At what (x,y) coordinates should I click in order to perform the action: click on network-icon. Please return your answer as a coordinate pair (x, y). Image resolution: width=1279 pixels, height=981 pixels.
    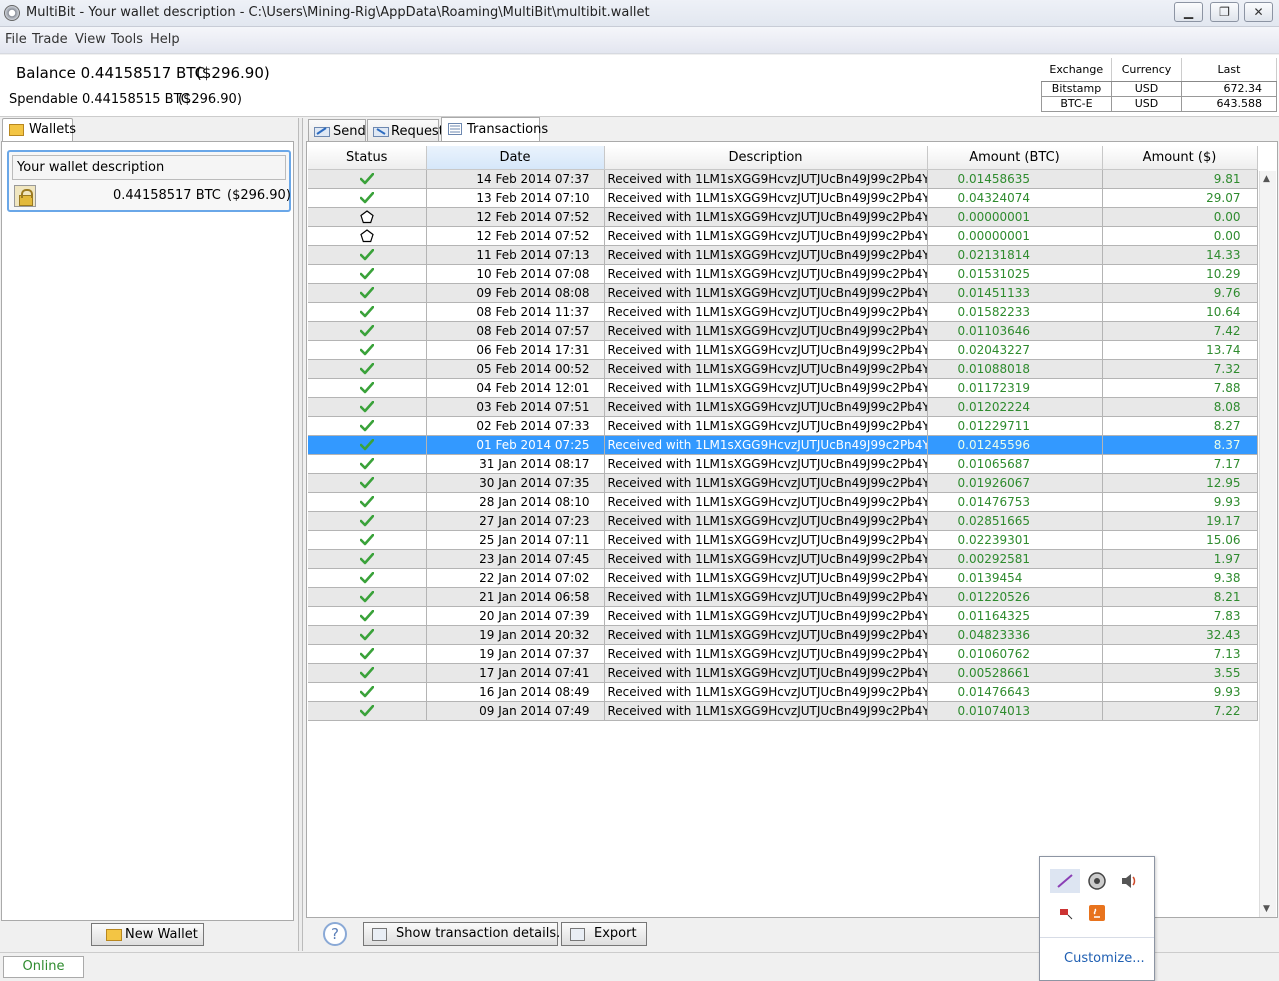
    Looking at the image, I should click on (1097, 881).